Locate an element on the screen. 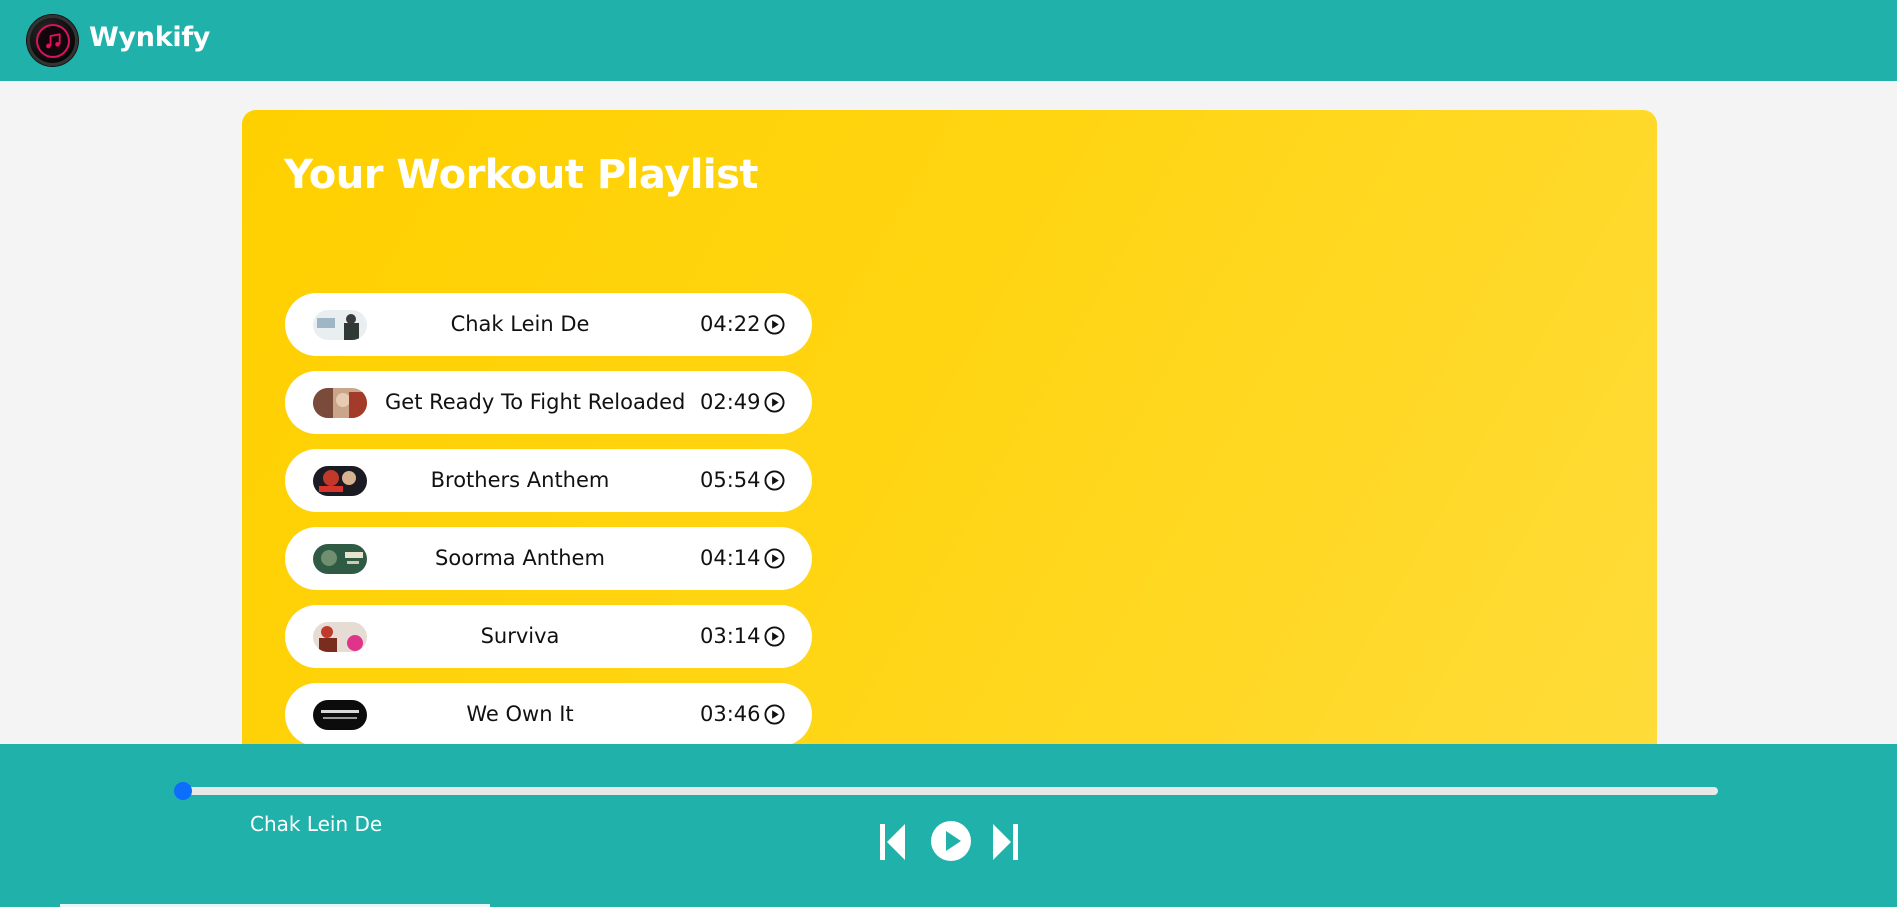  now-playing-title: Chak Lein De is located at coordinates (316, 824).